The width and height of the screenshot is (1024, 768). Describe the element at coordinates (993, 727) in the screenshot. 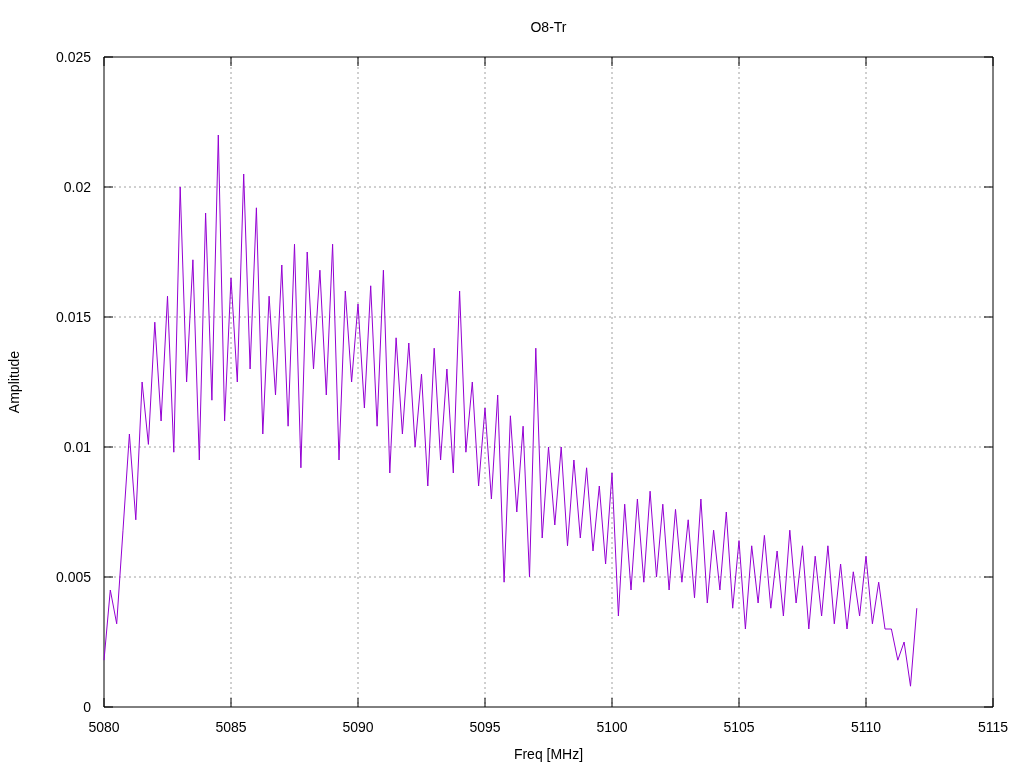

I see `tick-label: 5115` at that location.